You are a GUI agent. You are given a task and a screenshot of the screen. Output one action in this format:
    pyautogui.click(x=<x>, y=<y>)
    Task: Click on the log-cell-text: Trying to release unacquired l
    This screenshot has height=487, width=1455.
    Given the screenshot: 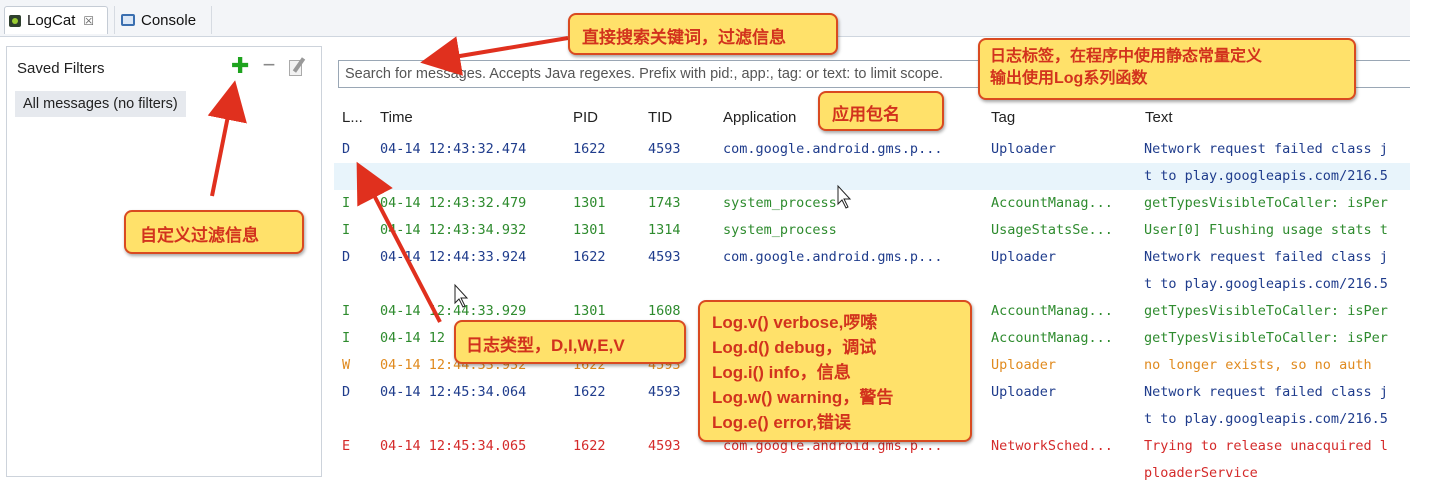 What is the action you would take?
    pyautogui.click(x=1266, y=446)
    